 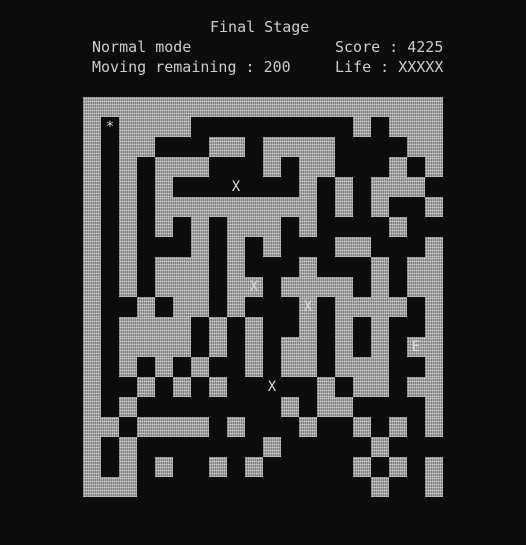 I want to click on moves-remaining-label: Moving remaining : 200, so click(x=191, y=67).